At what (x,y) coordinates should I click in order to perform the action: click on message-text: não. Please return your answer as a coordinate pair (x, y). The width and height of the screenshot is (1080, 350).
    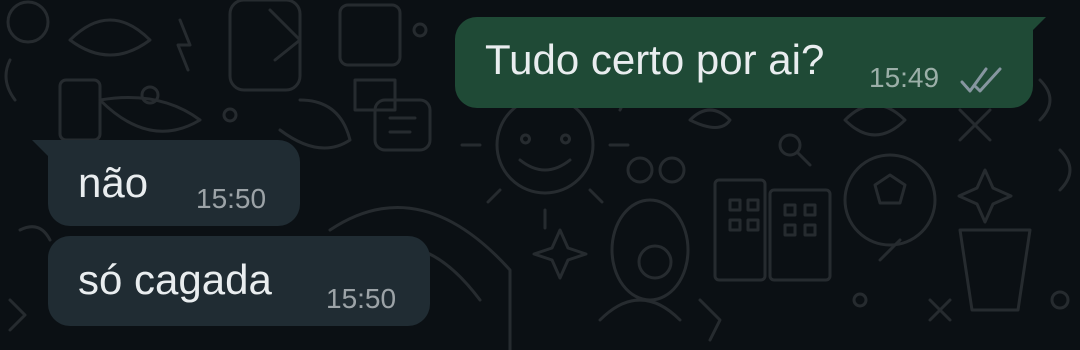
    Looking at the image, I should click on (113, 182).